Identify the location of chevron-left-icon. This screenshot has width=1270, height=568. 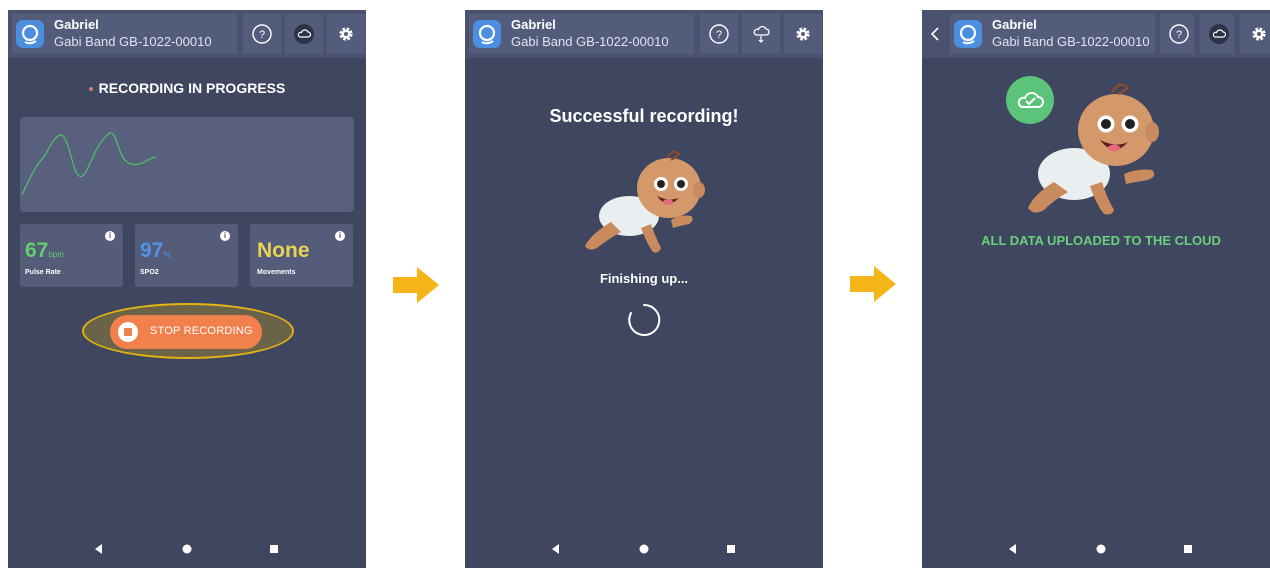
(935, 34).